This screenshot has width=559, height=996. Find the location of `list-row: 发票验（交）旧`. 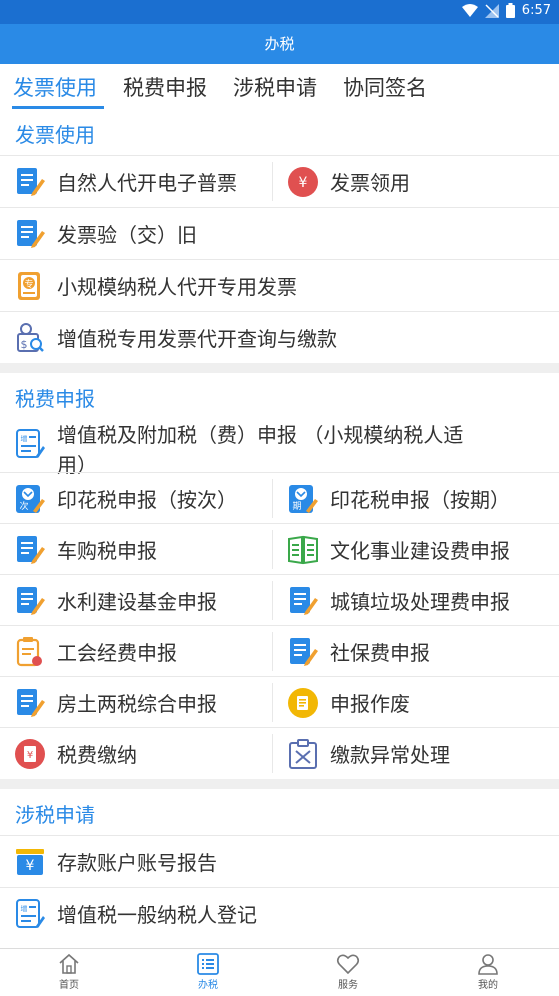

list-row: 发票验（交）旧 is located at coordinates (279, 233).